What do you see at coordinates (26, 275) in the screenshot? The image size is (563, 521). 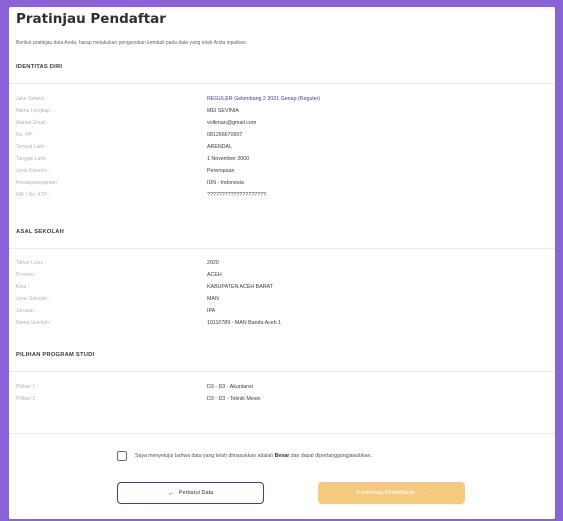 I see `info-label: Provinsi :` at bounding box center [26, 275].